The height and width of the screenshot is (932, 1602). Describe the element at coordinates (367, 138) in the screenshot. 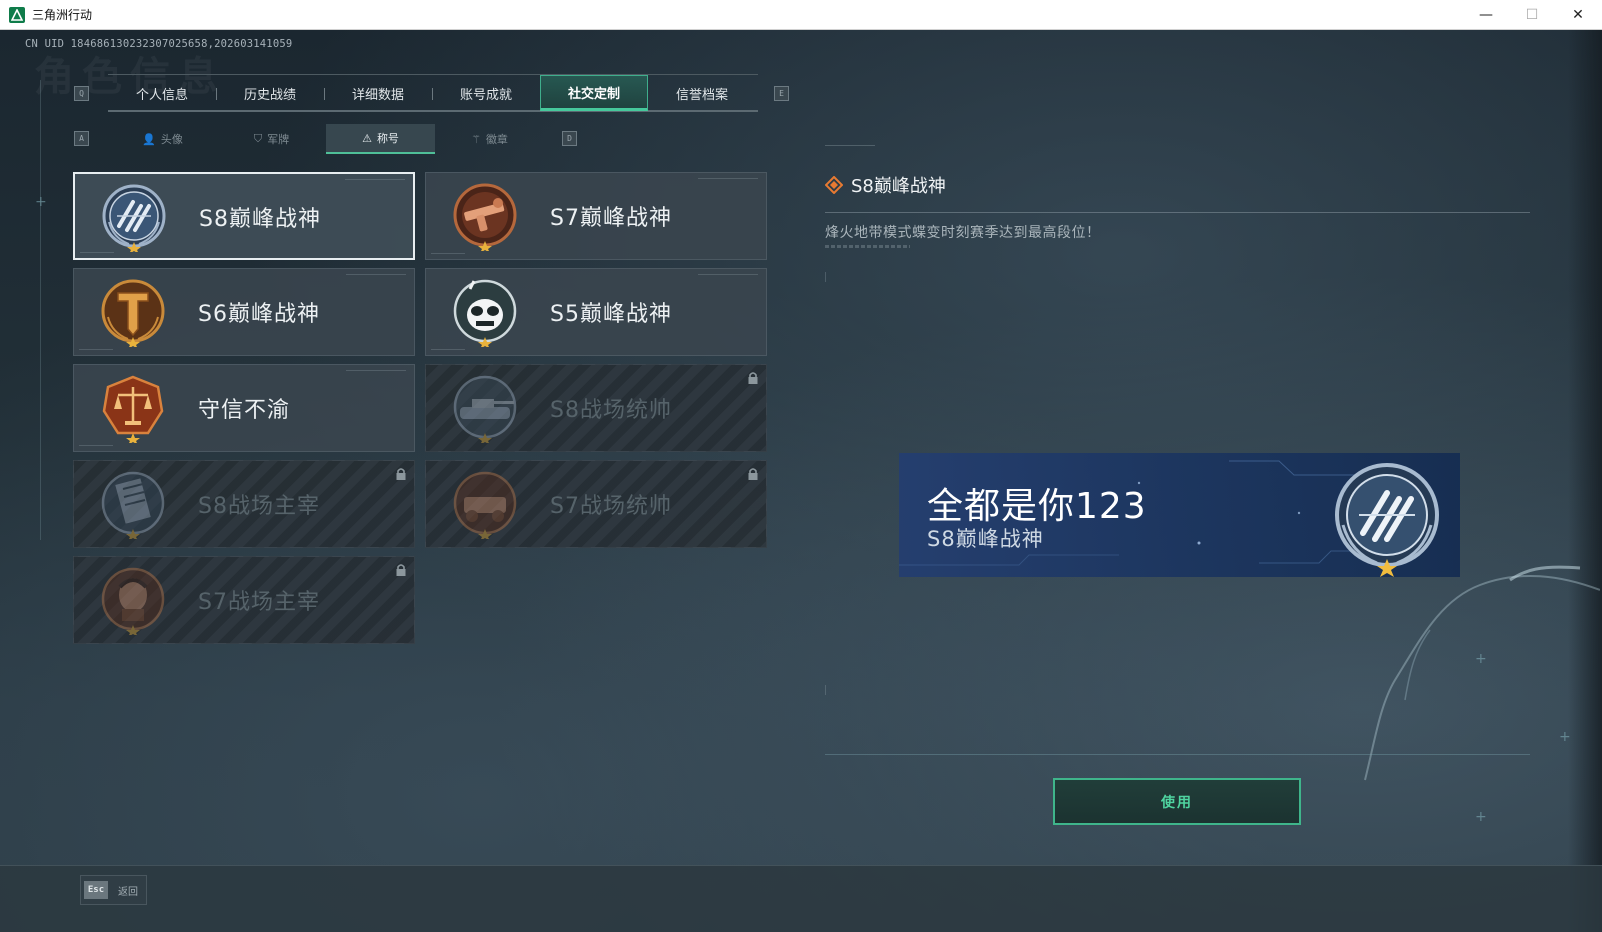

I see `title-icon: ⚠` at that location.